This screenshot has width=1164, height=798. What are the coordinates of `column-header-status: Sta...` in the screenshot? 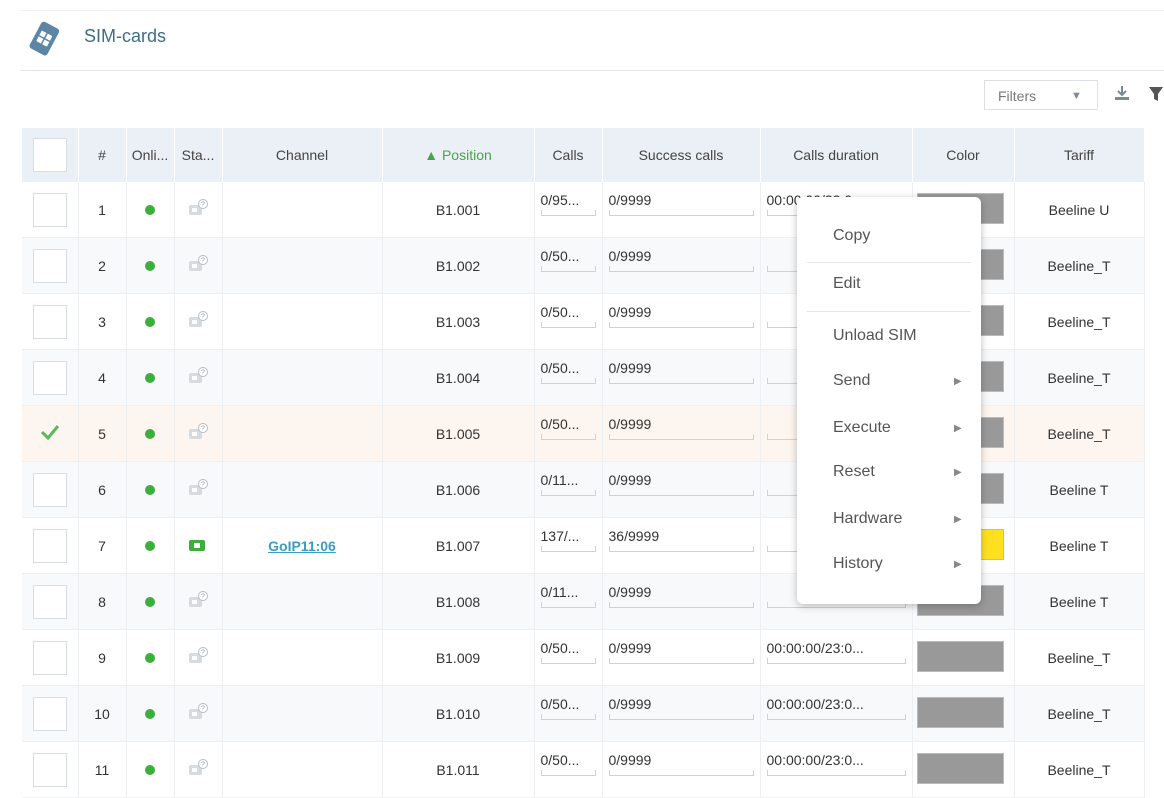 It's located at (198, 155).